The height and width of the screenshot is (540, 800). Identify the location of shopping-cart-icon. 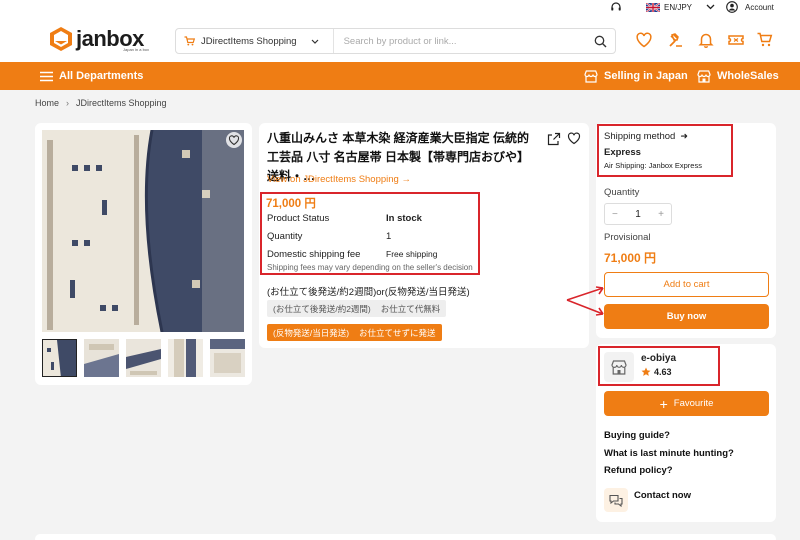
(765, 40).